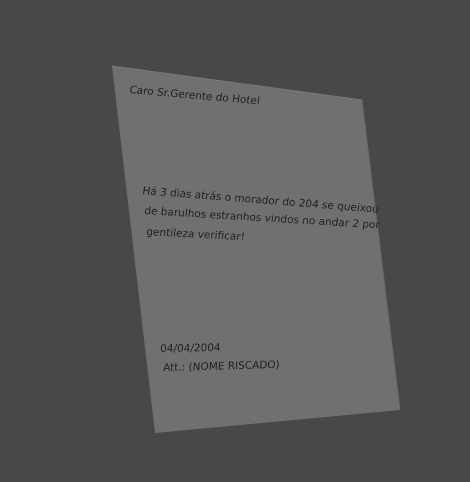 This screenshot has width=470, height=482. I want to click on note-date: 04/04/2004, so click(190, 348).